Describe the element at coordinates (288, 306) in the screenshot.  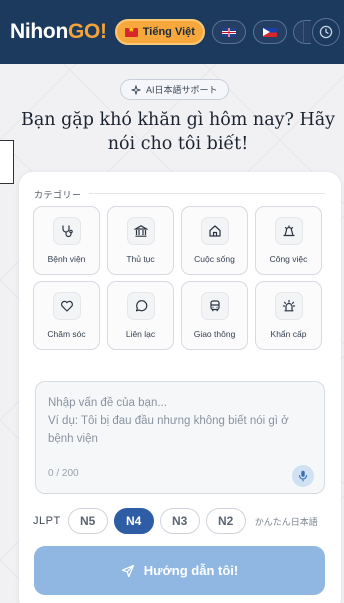
I see `siren-icon` at that location.